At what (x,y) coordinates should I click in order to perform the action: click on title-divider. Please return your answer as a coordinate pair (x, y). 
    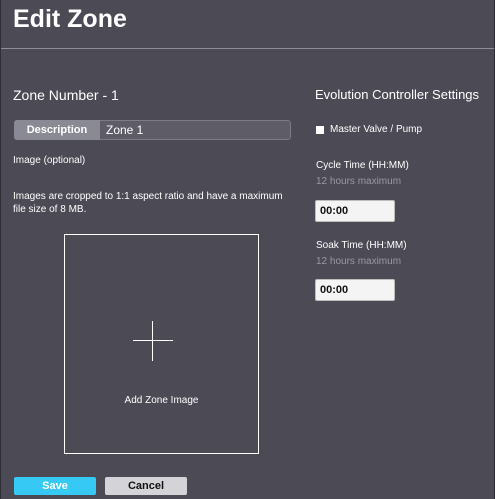
    Looking at the image, I should click on (247, 48).